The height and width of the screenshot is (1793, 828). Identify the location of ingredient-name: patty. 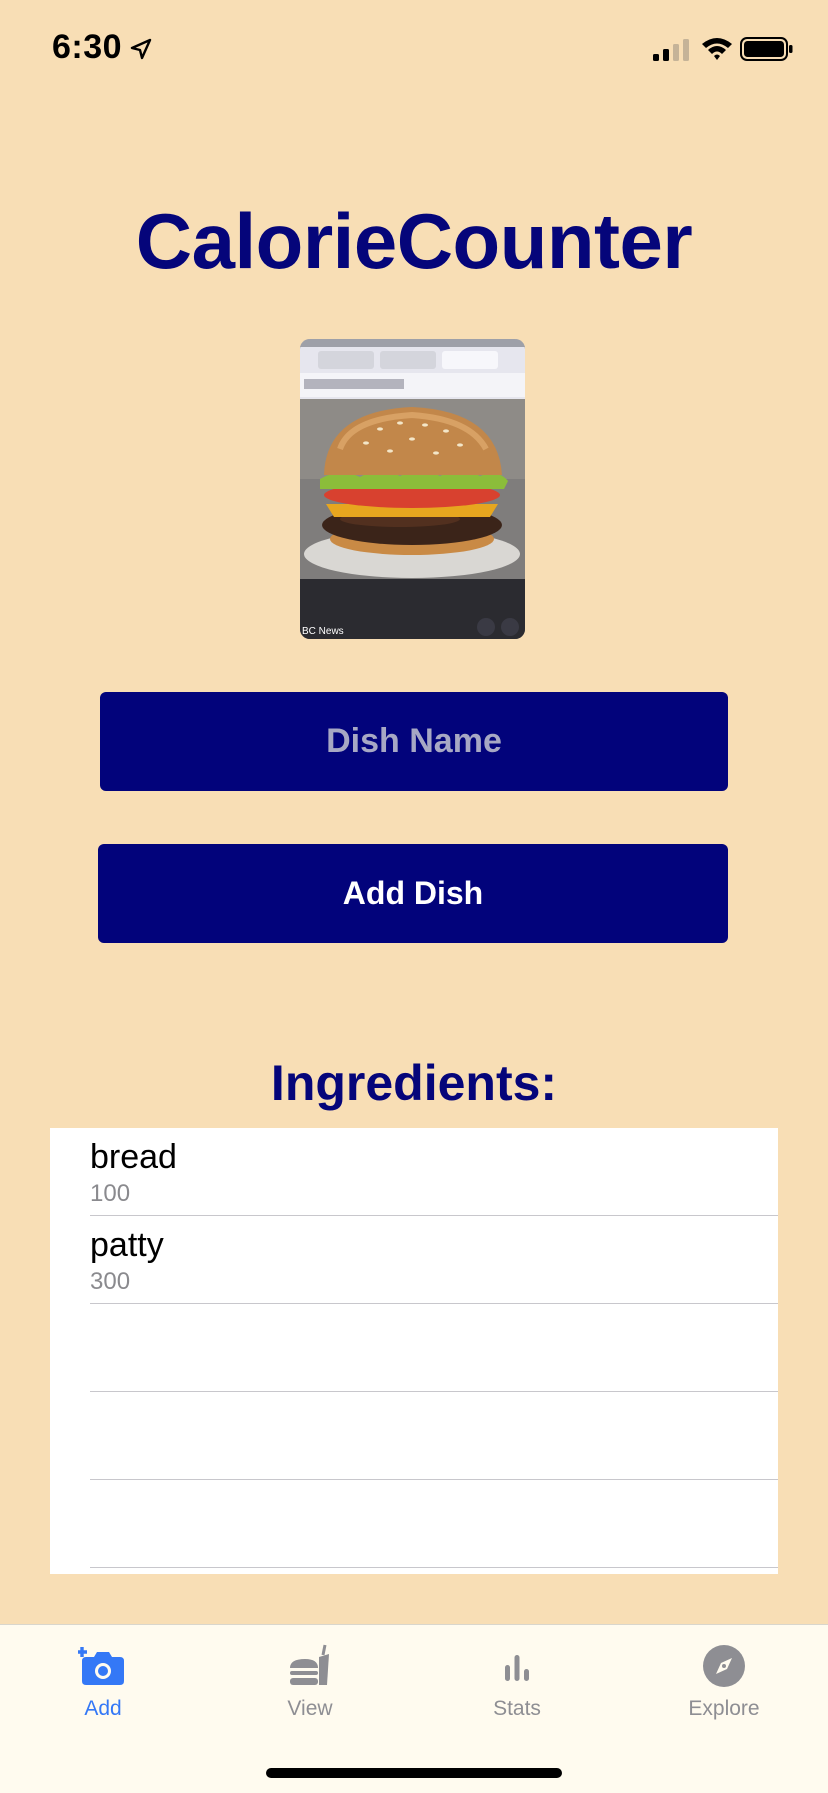
(127, 1245).